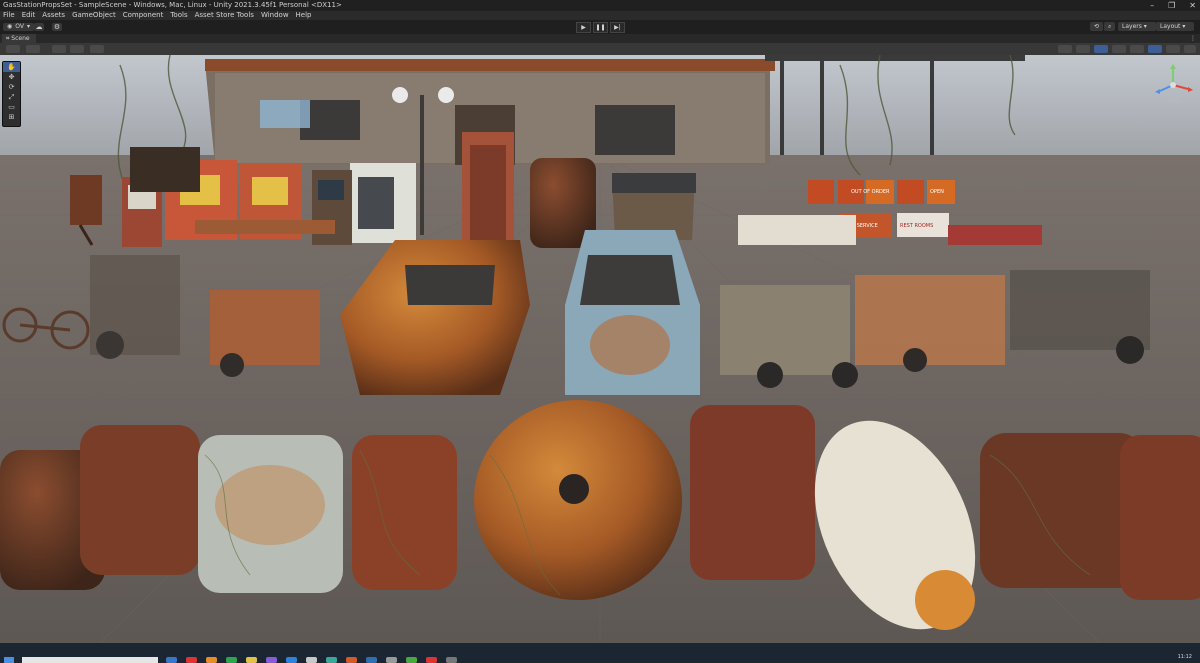 This screenshot has height=663, width=1200. What do you see at coordinates (488, 192) in the screenshot?
I see `phone-booth` at bounding box center [488, 192].